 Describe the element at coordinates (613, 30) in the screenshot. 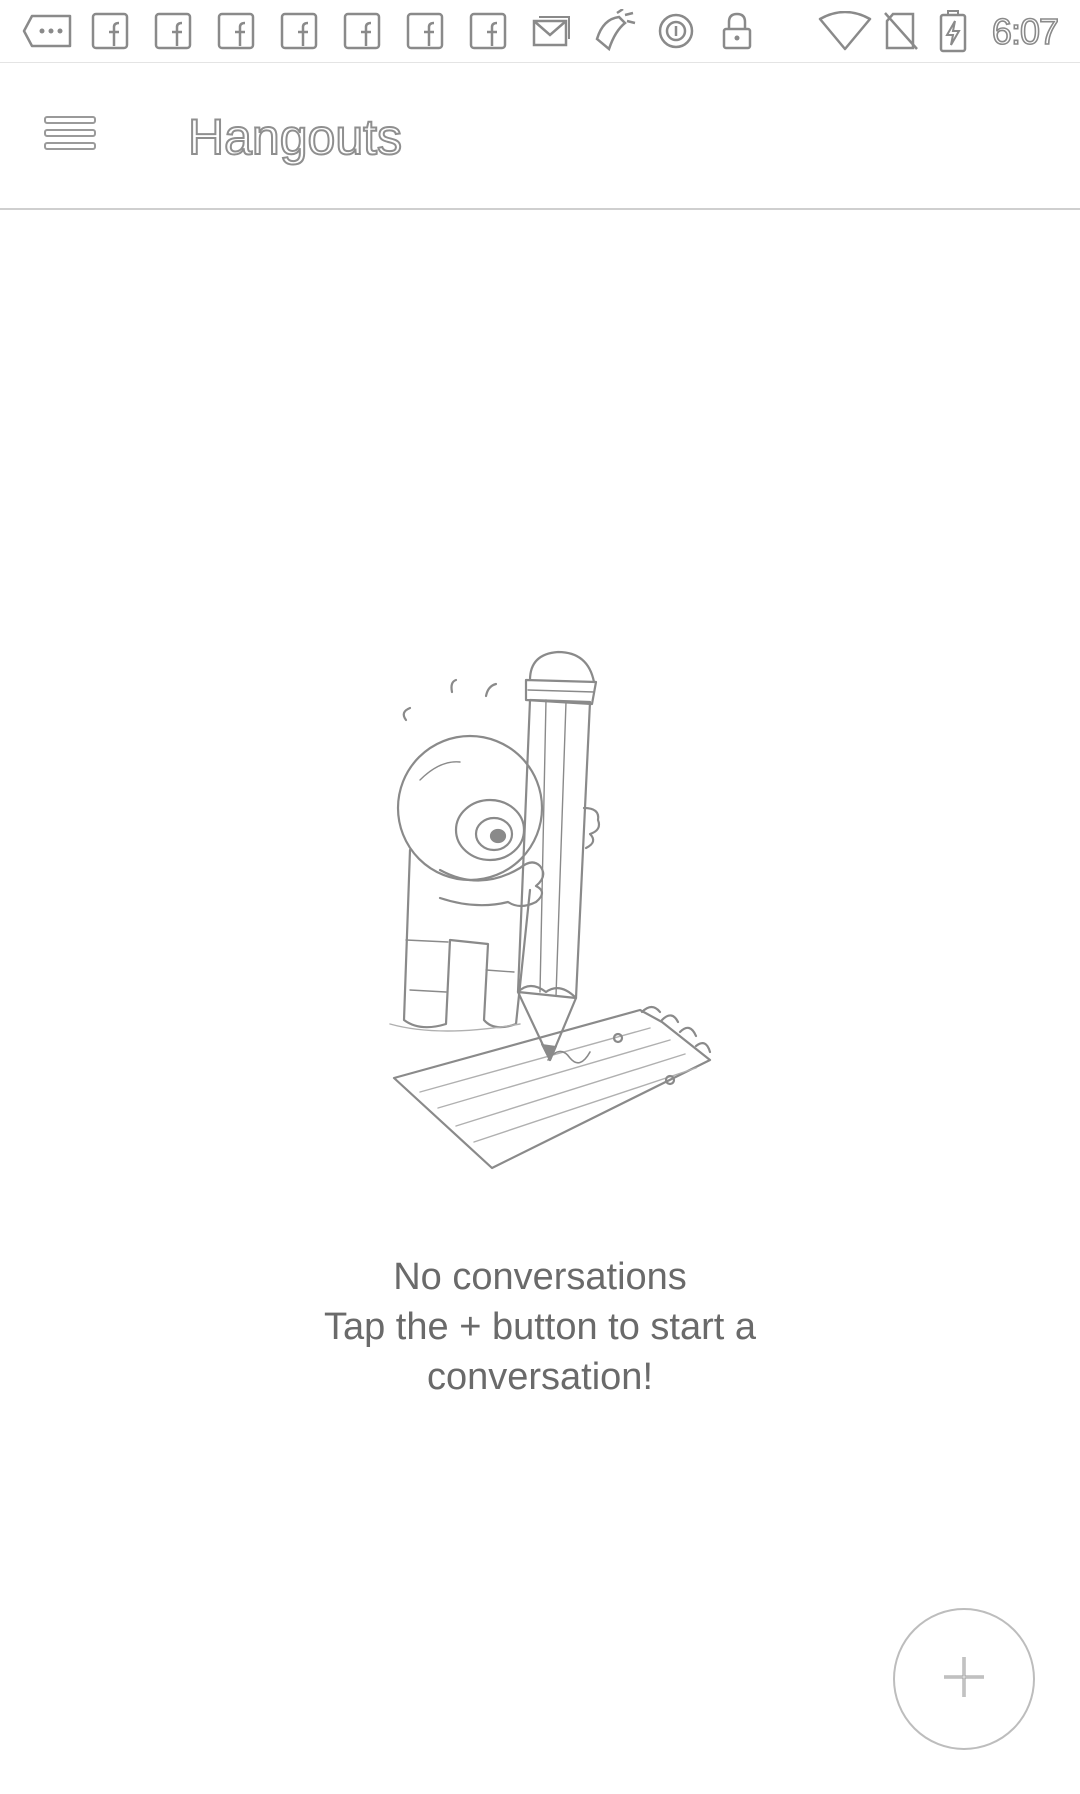

I see `app-notification-icon` at that location.